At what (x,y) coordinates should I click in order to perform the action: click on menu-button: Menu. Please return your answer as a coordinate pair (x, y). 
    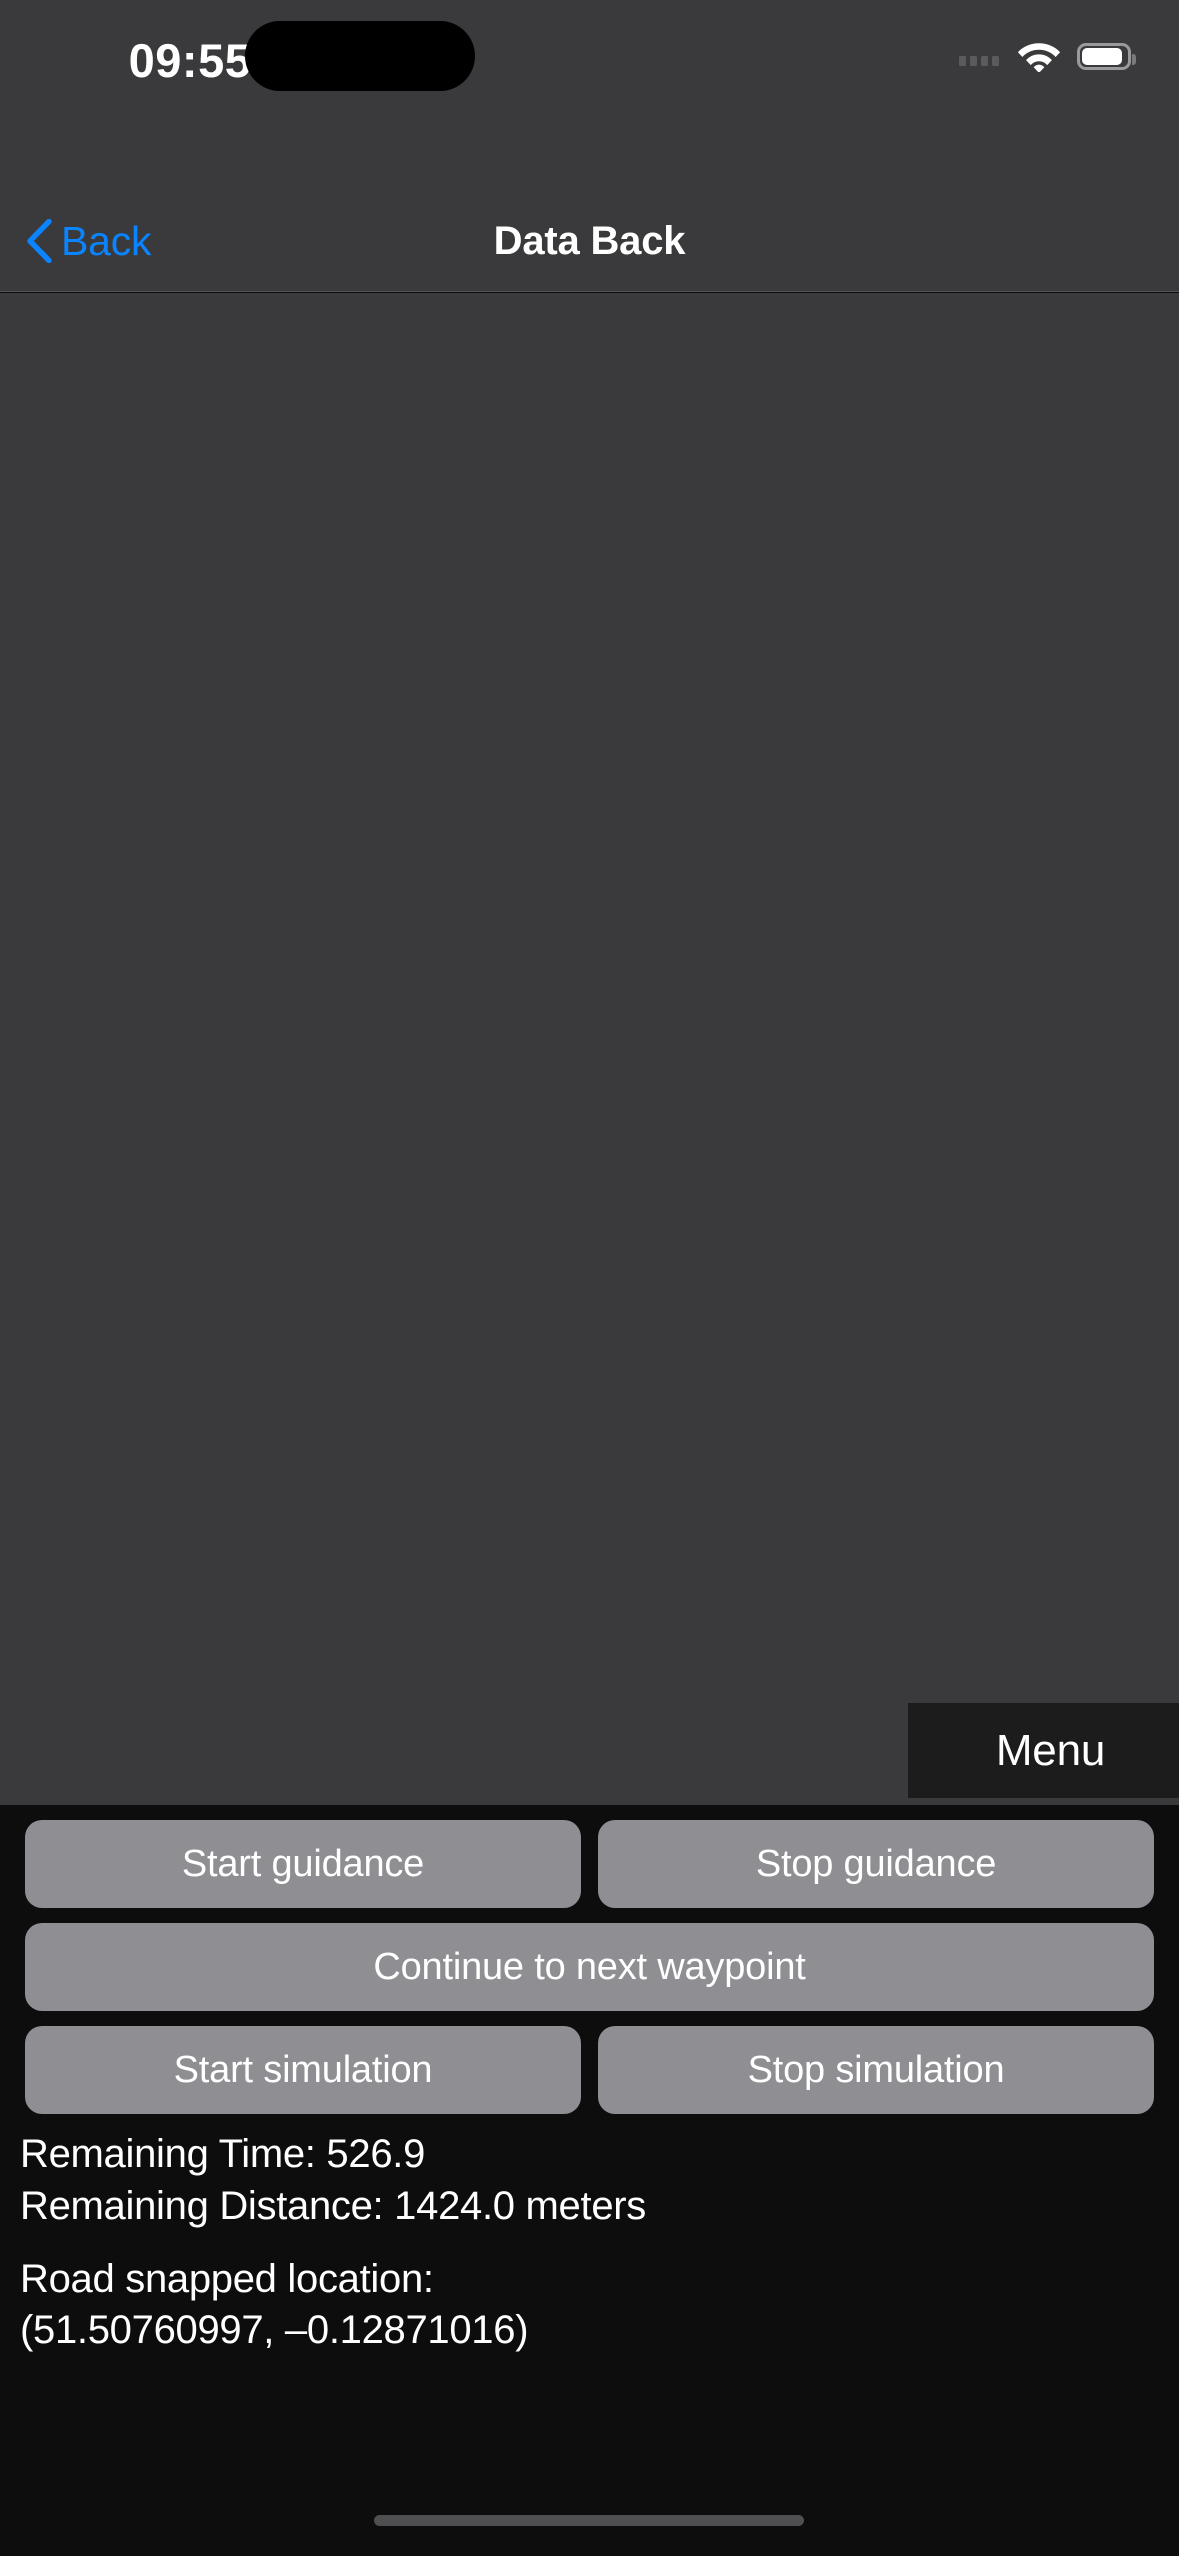
    Looking at the image, I should click on (1043, 1750).